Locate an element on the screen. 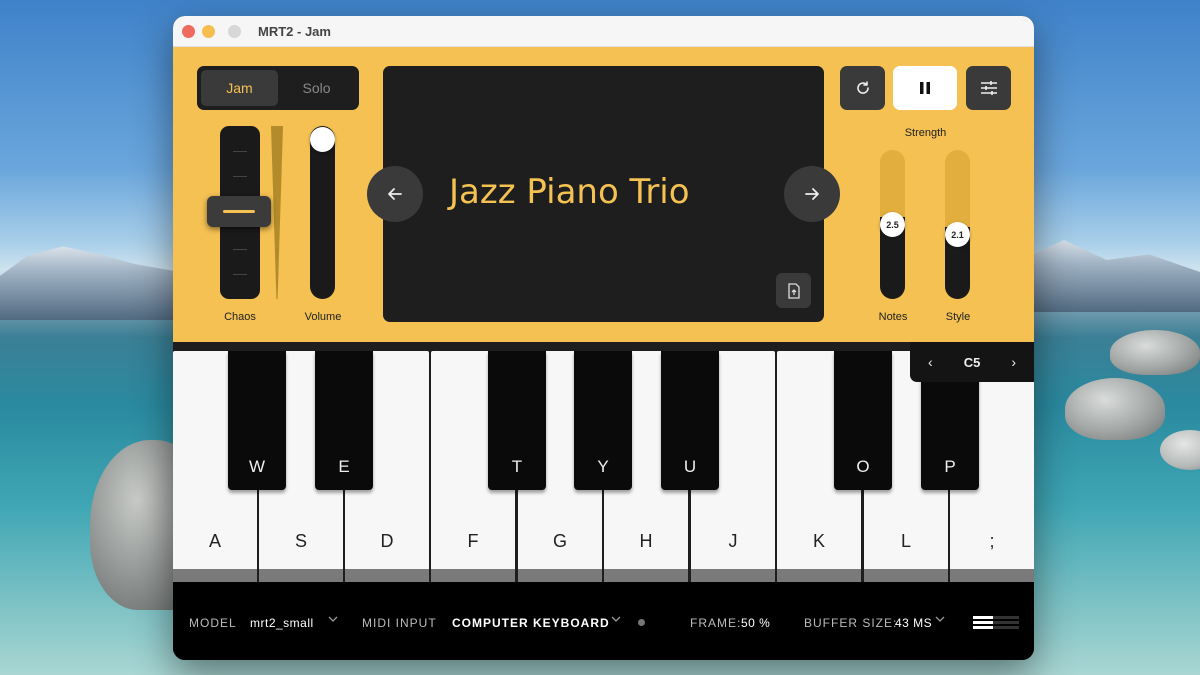 The width and height of the screenshot is (1200, 675). midi-input-label: MIDI INPUT is located at coordinates (399, 623).